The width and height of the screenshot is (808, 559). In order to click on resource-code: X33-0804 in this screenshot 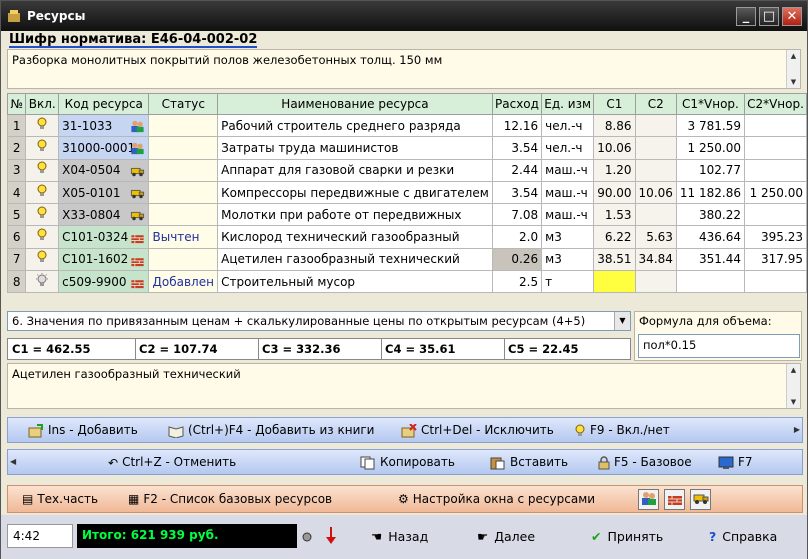, I will do `click(104, 215)`.